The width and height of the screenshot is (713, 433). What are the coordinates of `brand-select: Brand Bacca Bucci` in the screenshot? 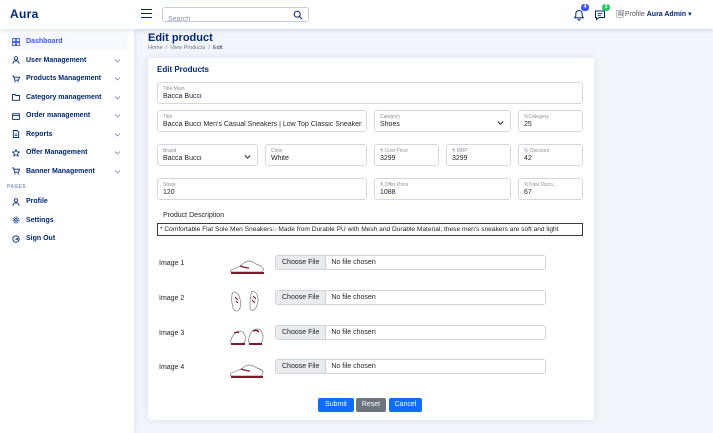 It's located at (207, 155).